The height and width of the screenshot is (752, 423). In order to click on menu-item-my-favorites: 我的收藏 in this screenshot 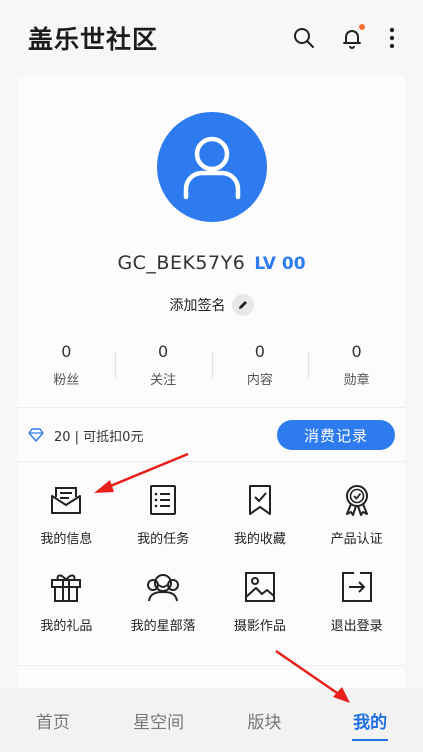, I will do `click(260, 514)`.